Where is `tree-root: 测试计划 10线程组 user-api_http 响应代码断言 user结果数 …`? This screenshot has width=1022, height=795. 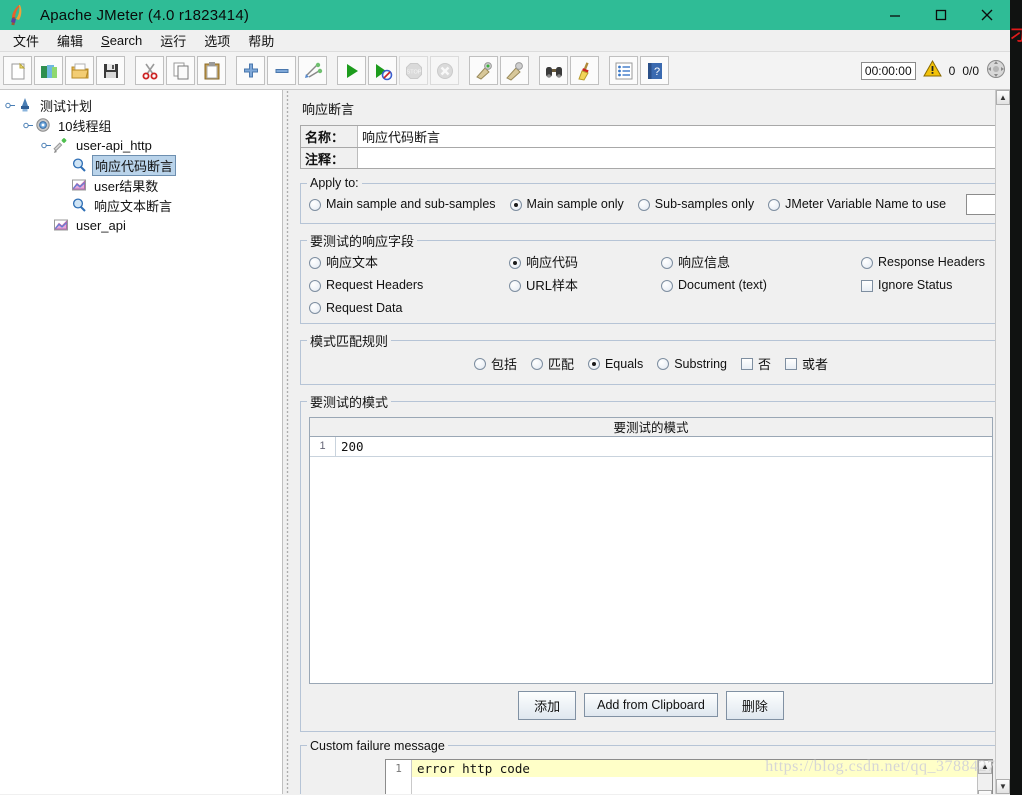 tree-root: 测试计划 10线程组 user-api_http 响应代码断言 user结果数 … is located at coordinates (141, 162).